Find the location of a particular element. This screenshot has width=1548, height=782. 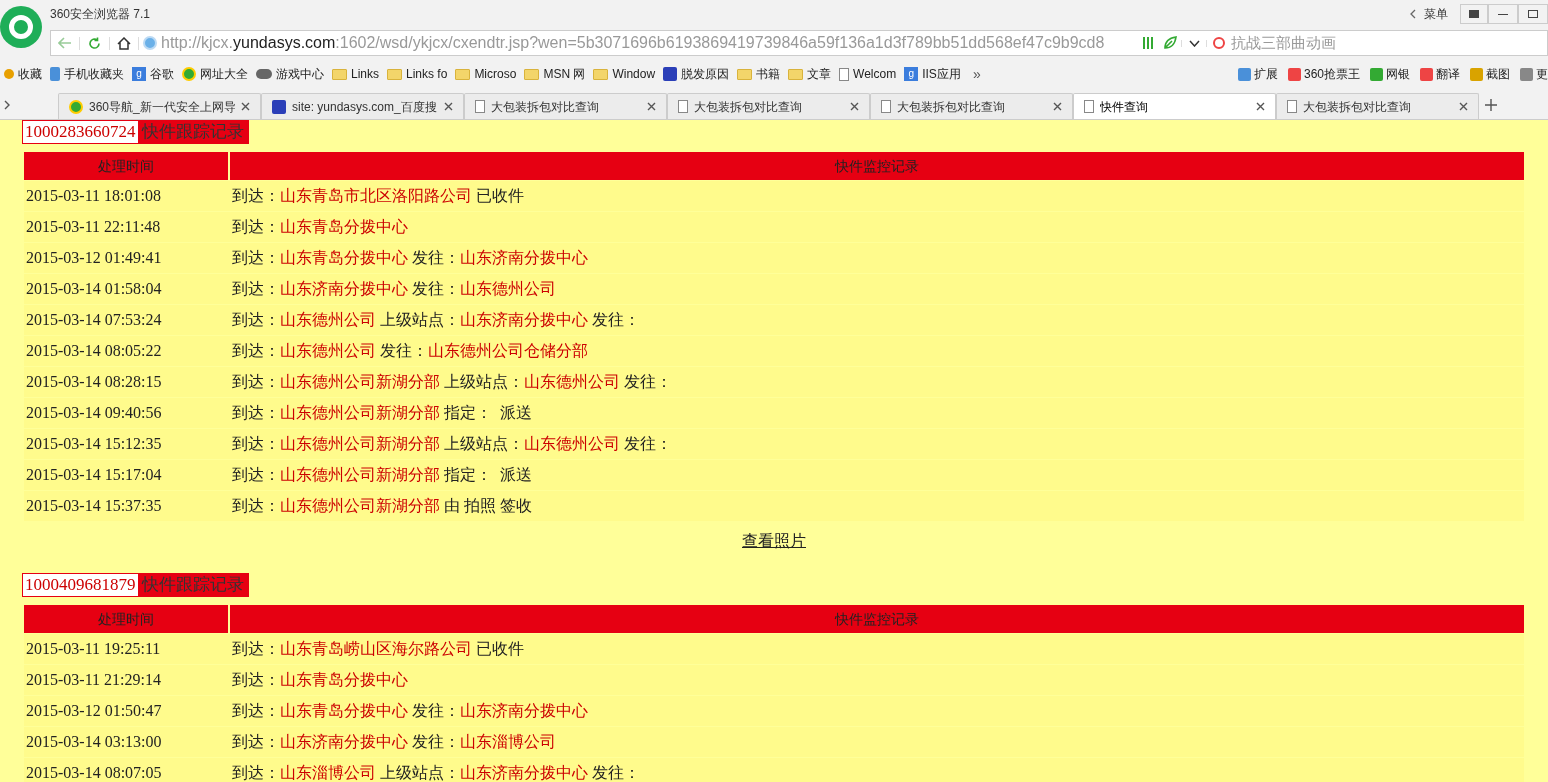

sidebar-toggle-icon is located at coordinates (7, 104).